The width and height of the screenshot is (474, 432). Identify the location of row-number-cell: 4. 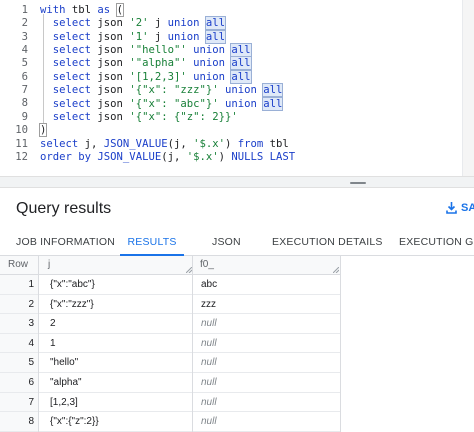
(31, 343).